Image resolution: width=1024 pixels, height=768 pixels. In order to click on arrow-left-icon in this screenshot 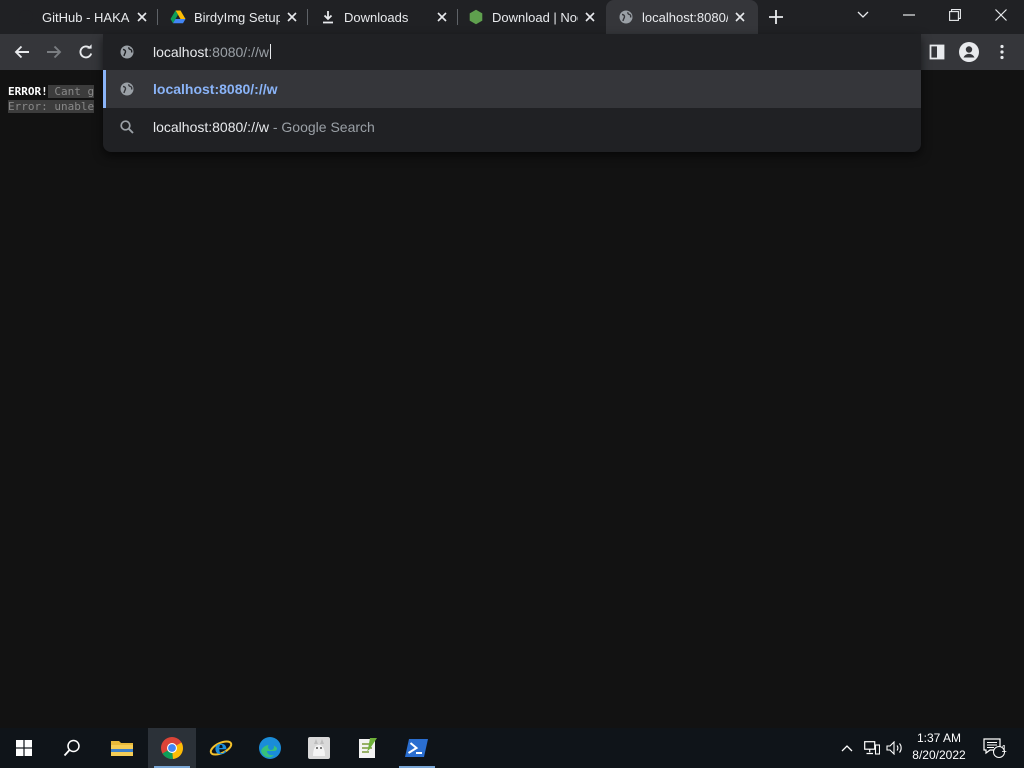, I will do `click(21, 52)`.